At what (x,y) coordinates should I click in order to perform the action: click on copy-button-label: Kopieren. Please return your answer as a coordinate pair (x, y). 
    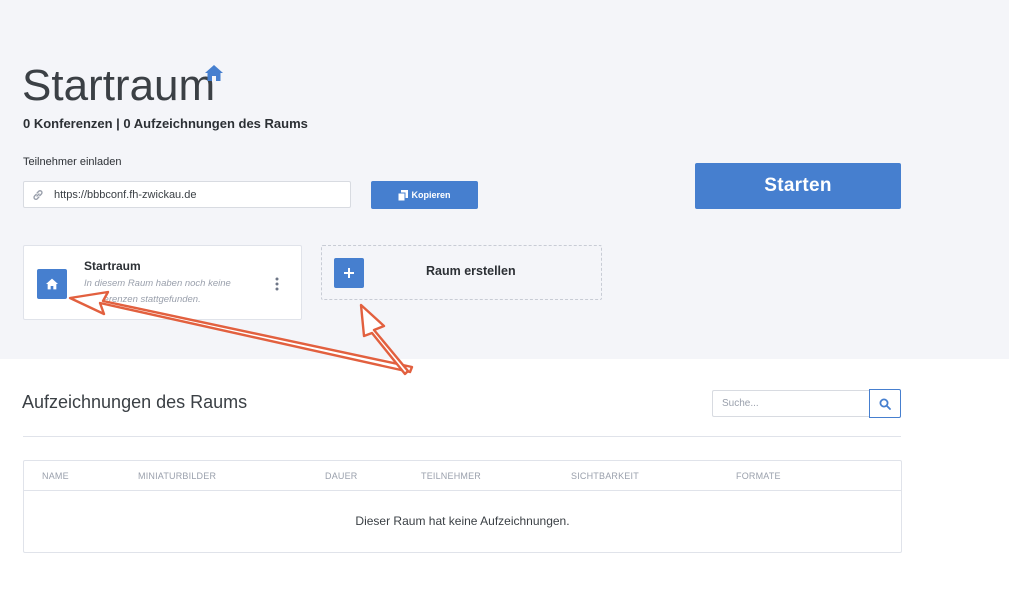
    Looking at the image, I should click on (431, 195).